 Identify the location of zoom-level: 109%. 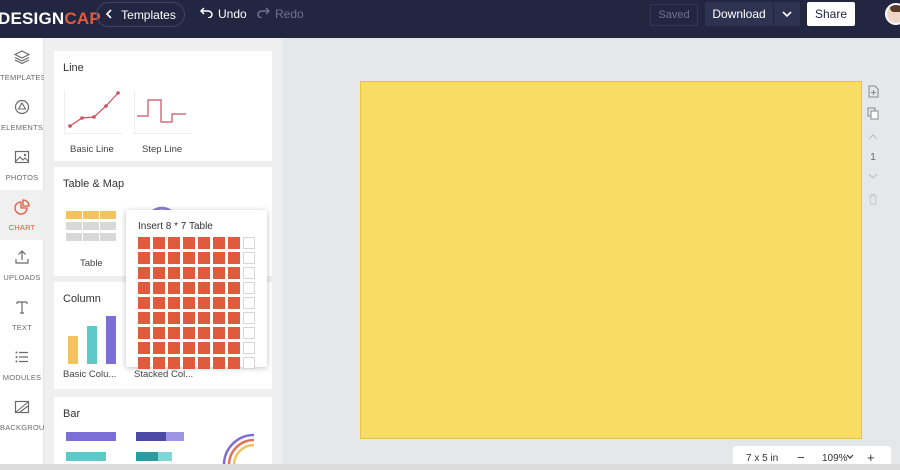
(835, 458).